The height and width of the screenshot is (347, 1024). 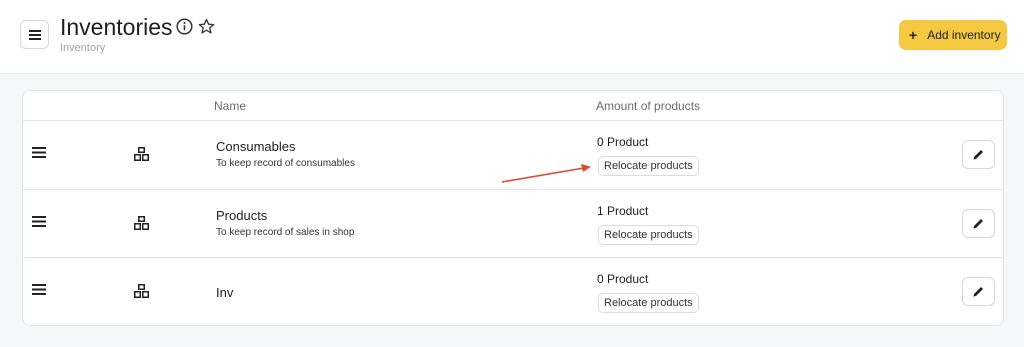 I want to click on info-icon, so click(x=184, y=26).